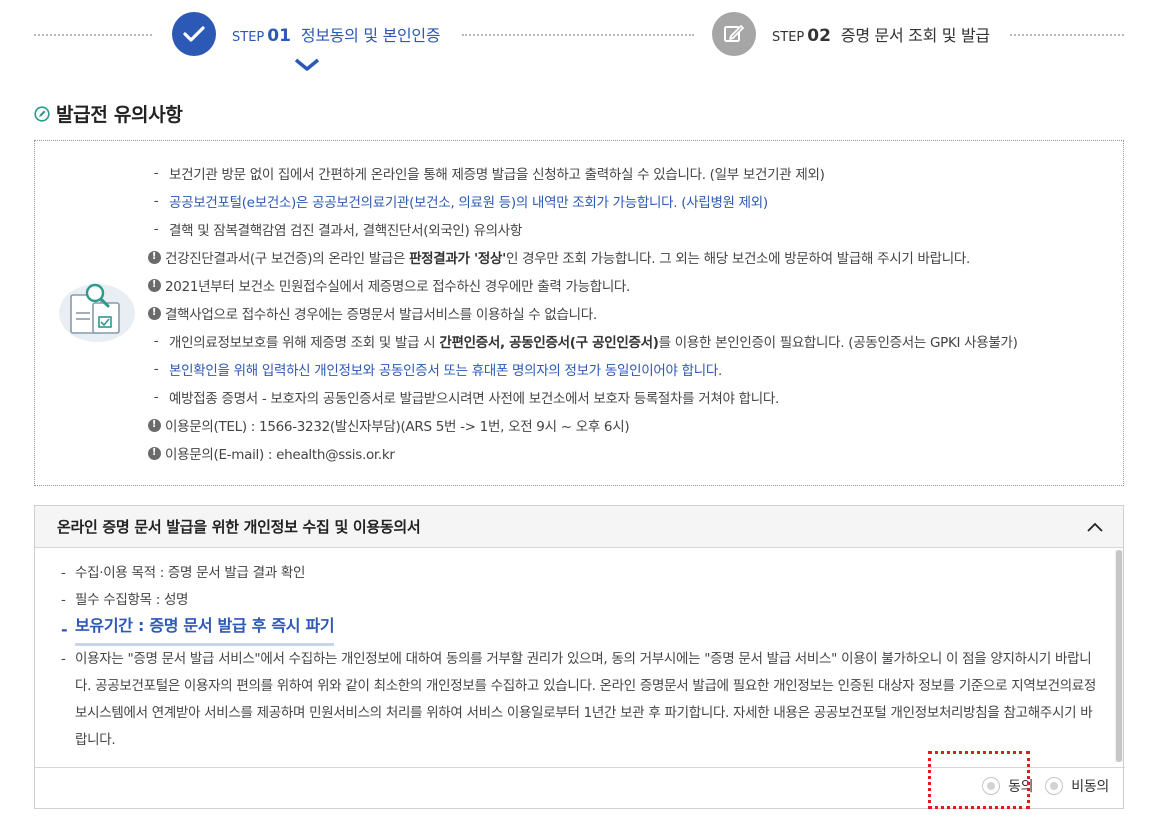 The width and height of the screenshot is (1170, 834). Describe the element at coordinates (915, 35) in the screenshot. I see `step-2-title: 증명 문서 조회 및 발급` at that location.